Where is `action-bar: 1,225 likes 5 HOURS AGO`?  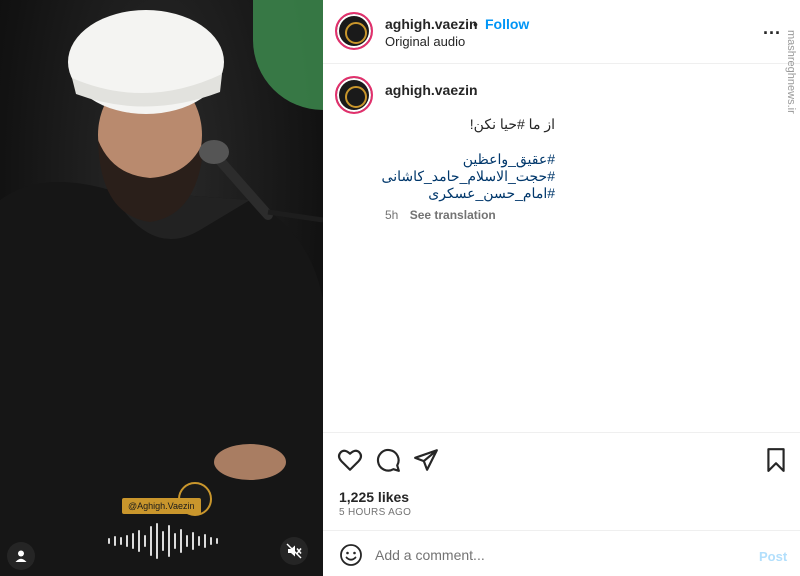
action-bar: 1,225 likes 5 HOURS AGO is located at coordinates (561, 480).